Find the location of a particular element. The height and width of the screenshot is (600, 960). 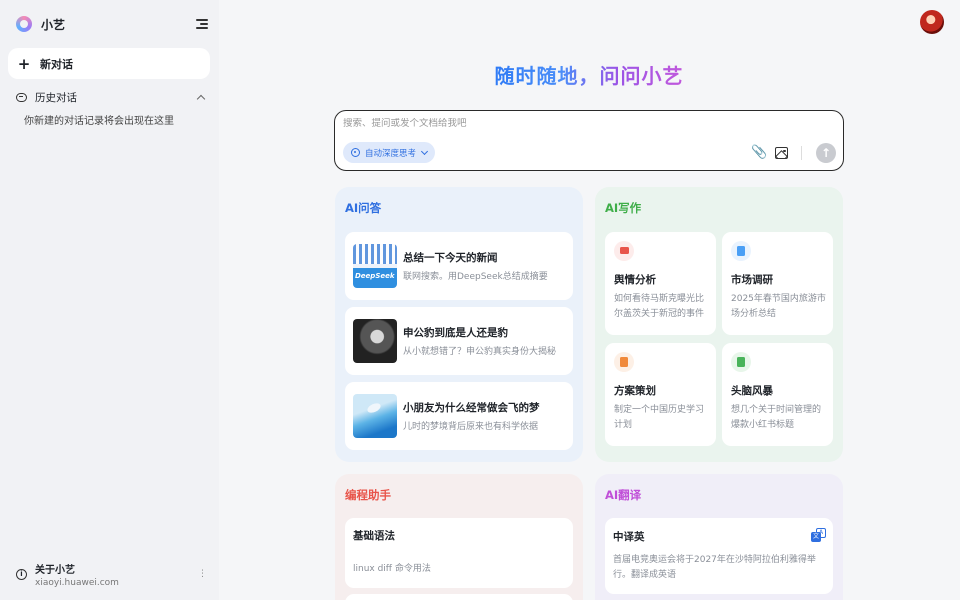

xiaoyi-logo-icon is located at coordinates (24, 24).